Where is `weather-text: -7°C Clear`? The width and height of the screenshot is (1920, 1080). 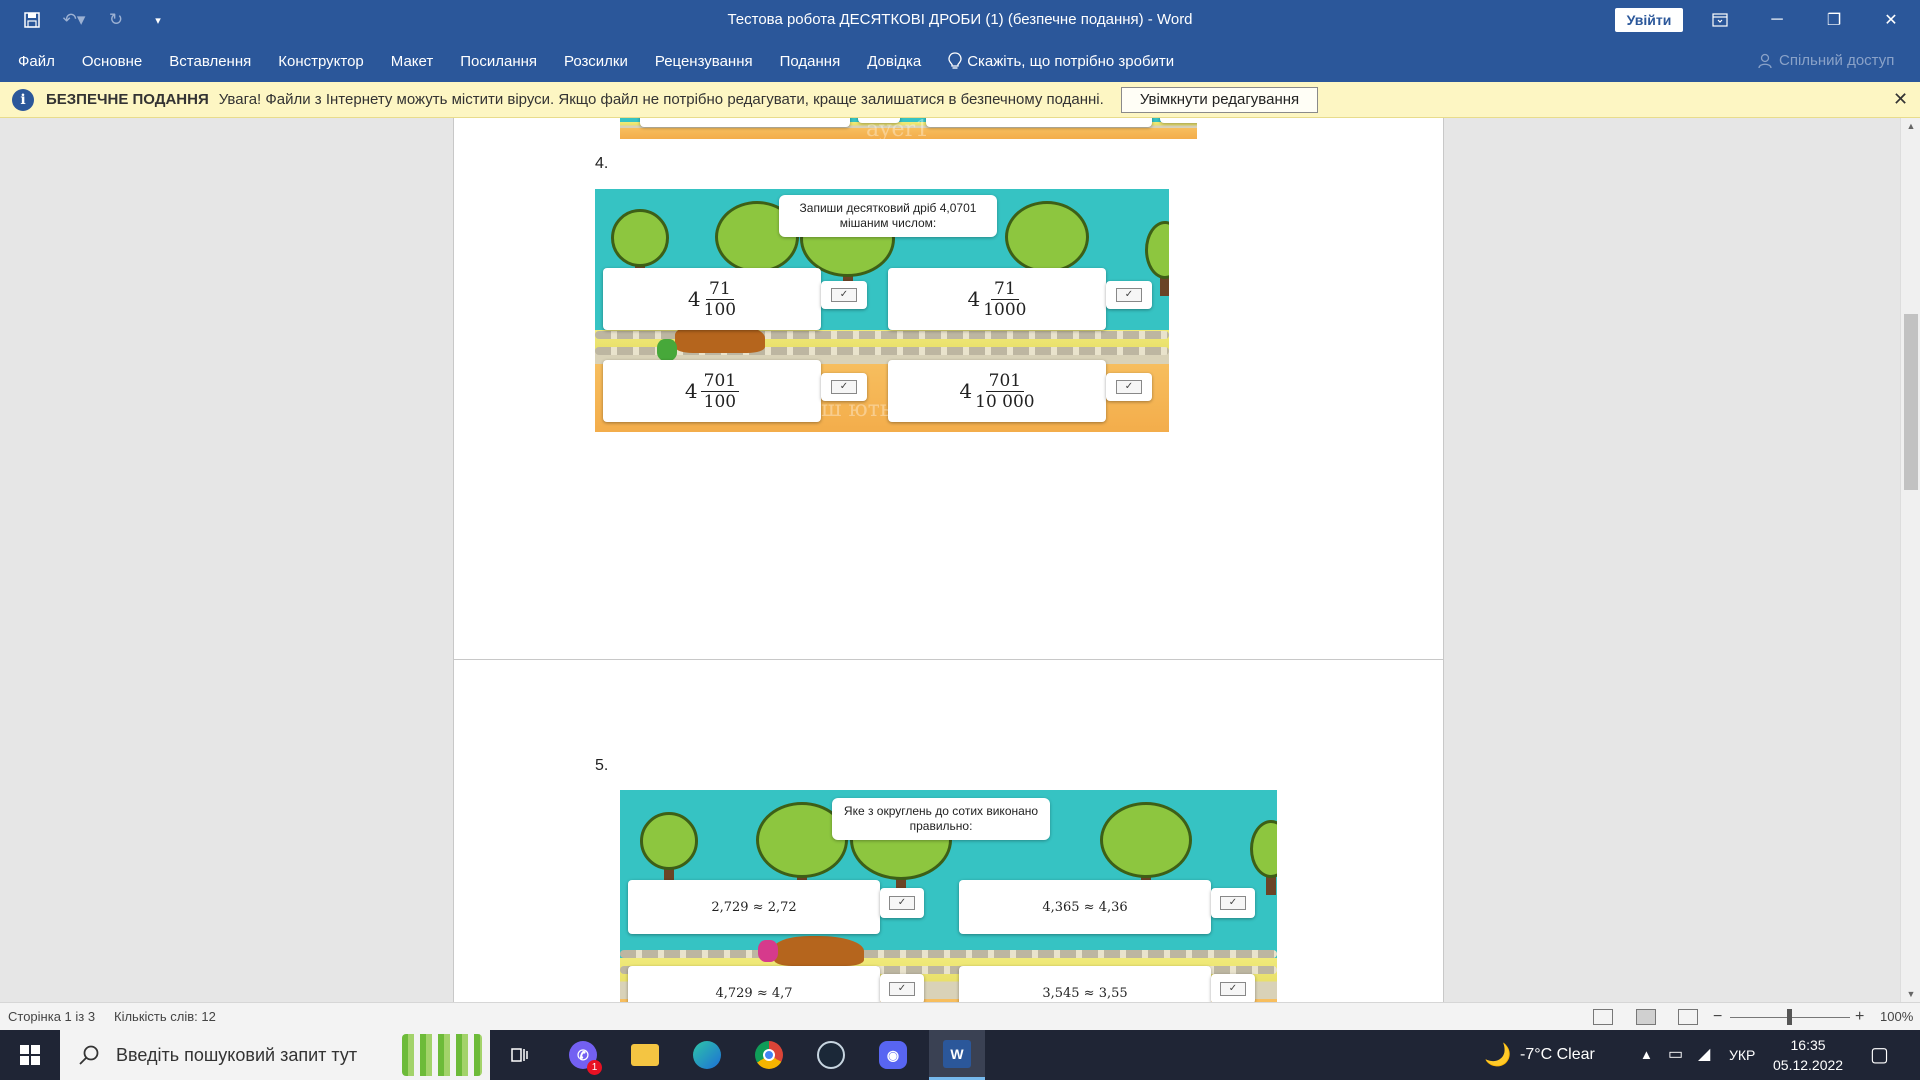 weather-text: -7°C Clear is located at coordinates (1557, 1055).